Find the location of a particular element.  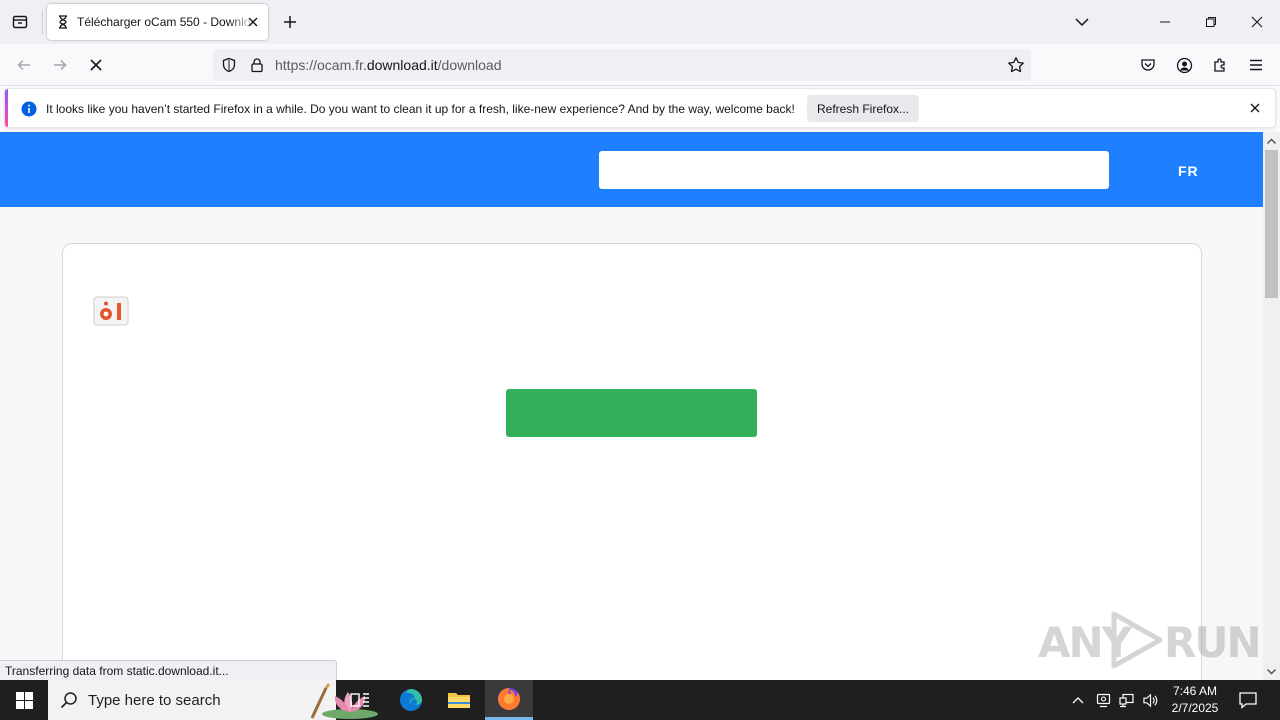

lock-icon is located at coordinates (257, 65).